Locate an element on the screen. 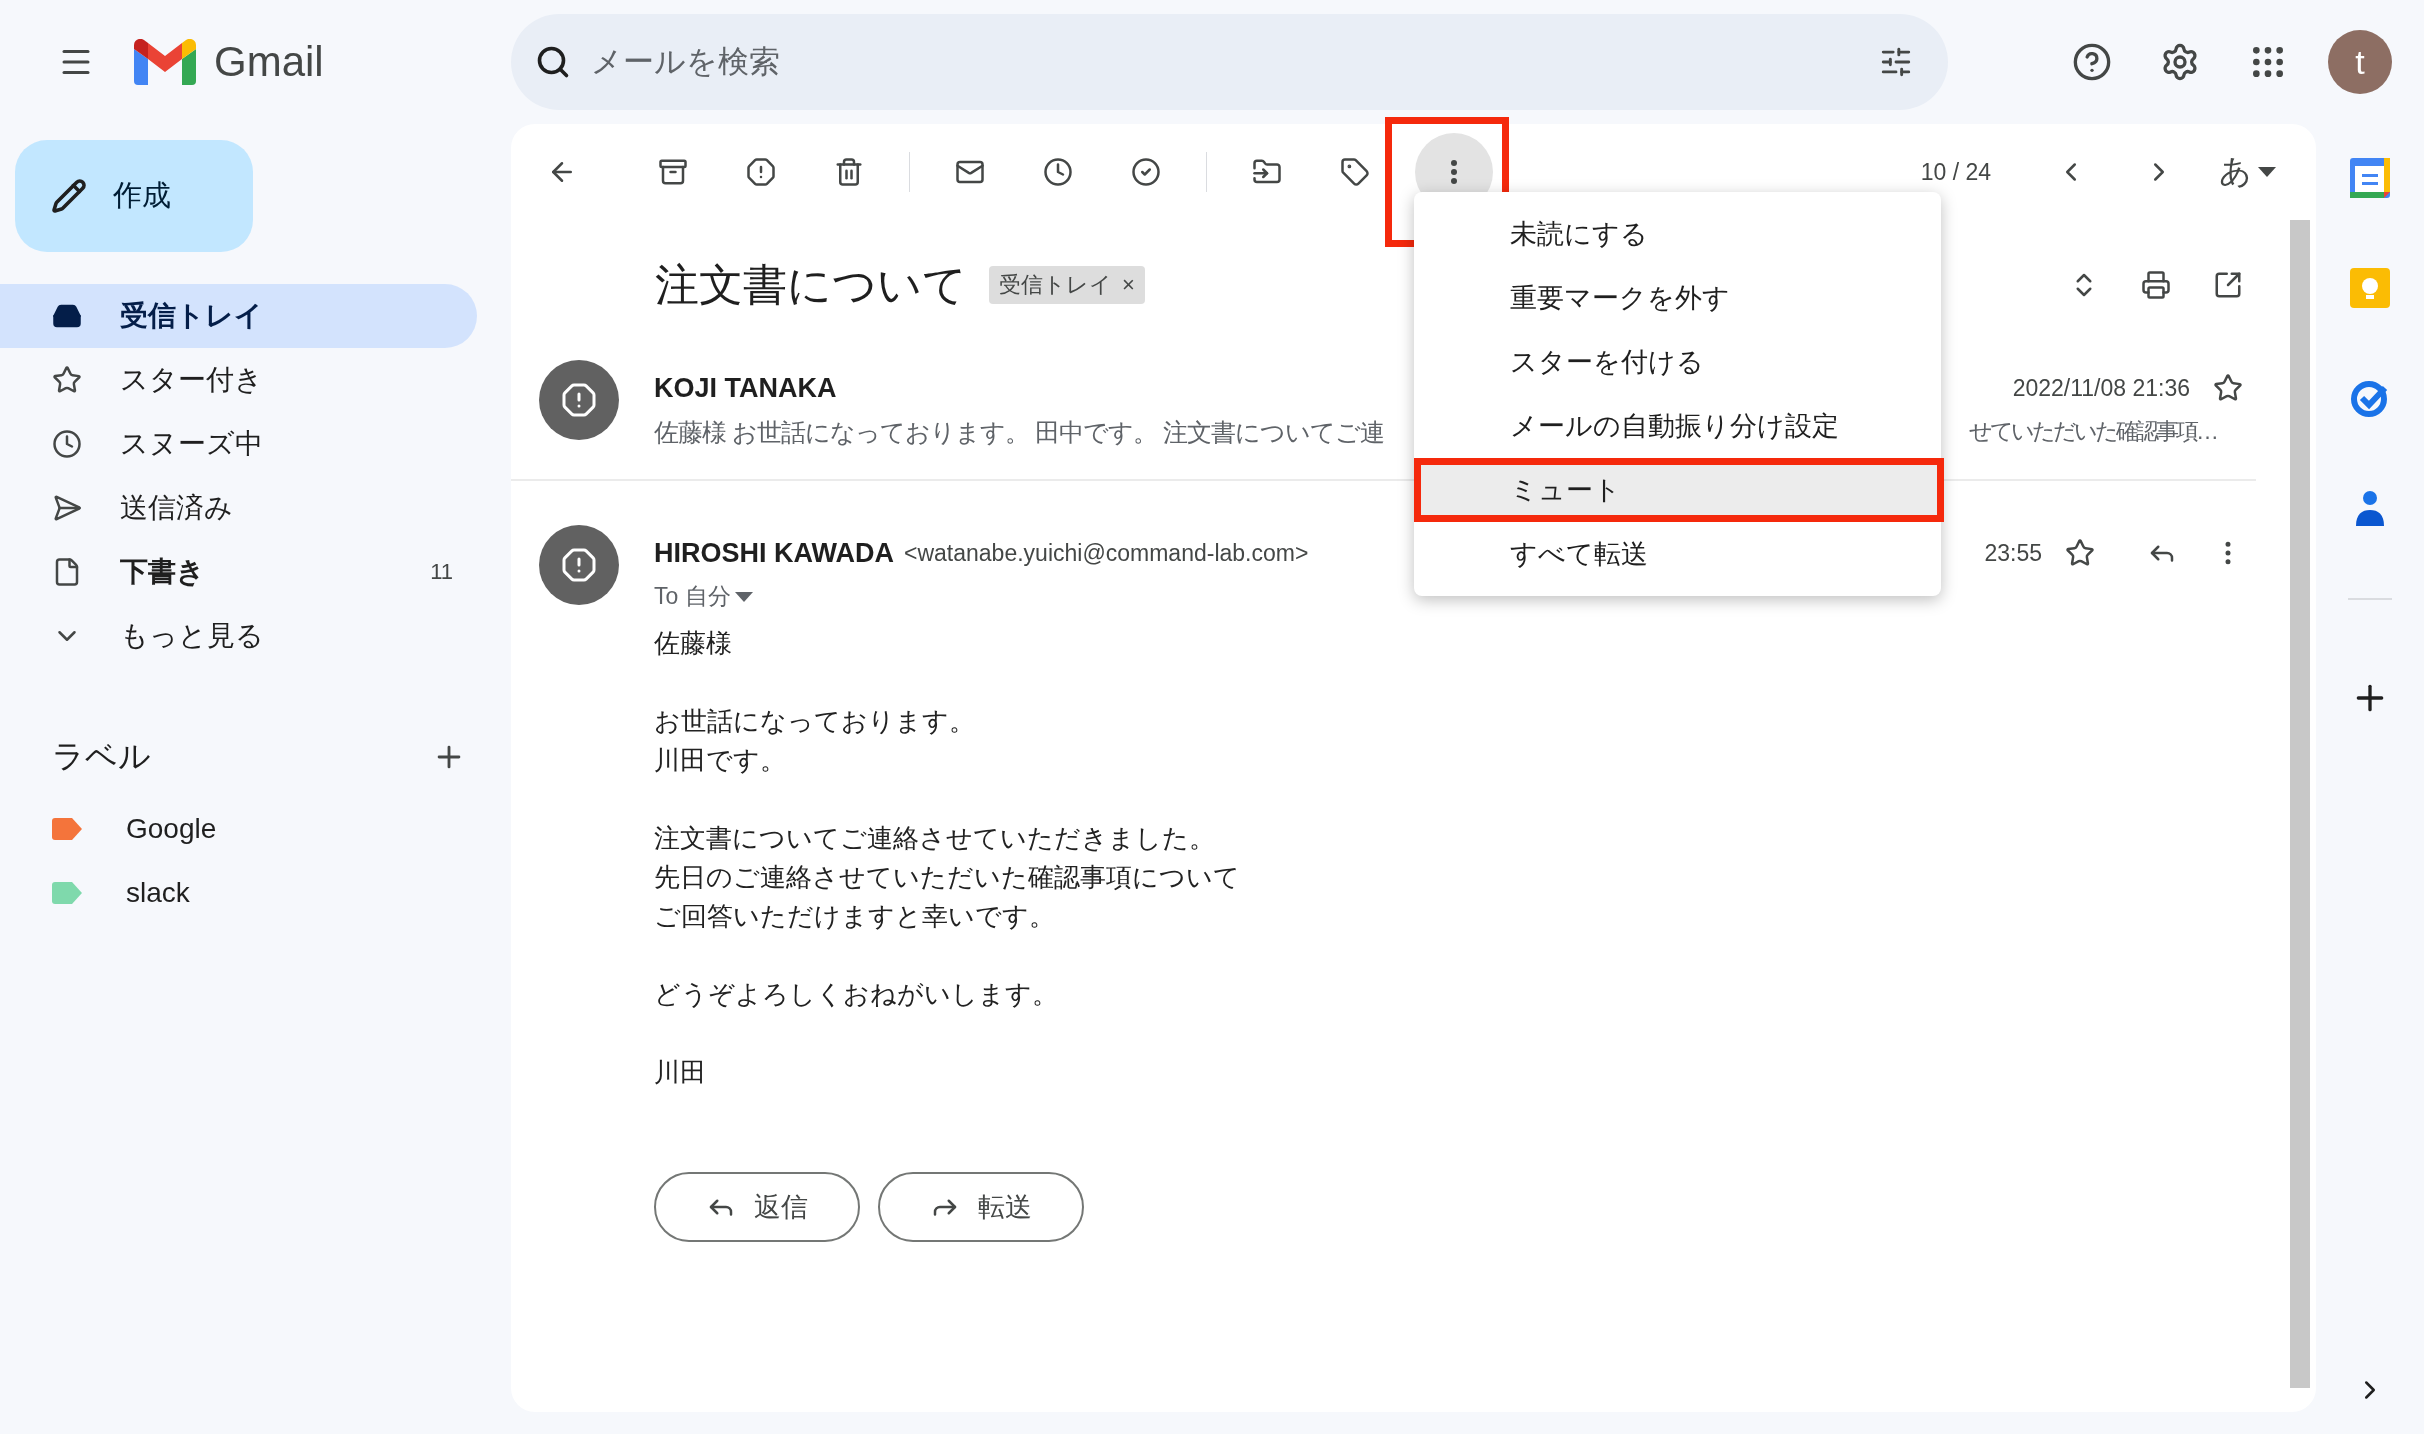  message-line: 川田 is located at coordinates (680, 1072).